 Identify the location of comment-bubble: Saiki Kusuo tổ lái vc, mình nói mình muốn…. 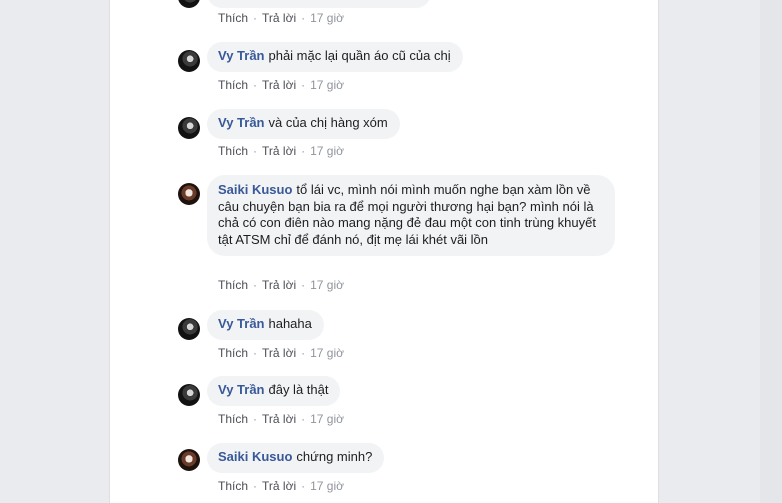
(411, 215).